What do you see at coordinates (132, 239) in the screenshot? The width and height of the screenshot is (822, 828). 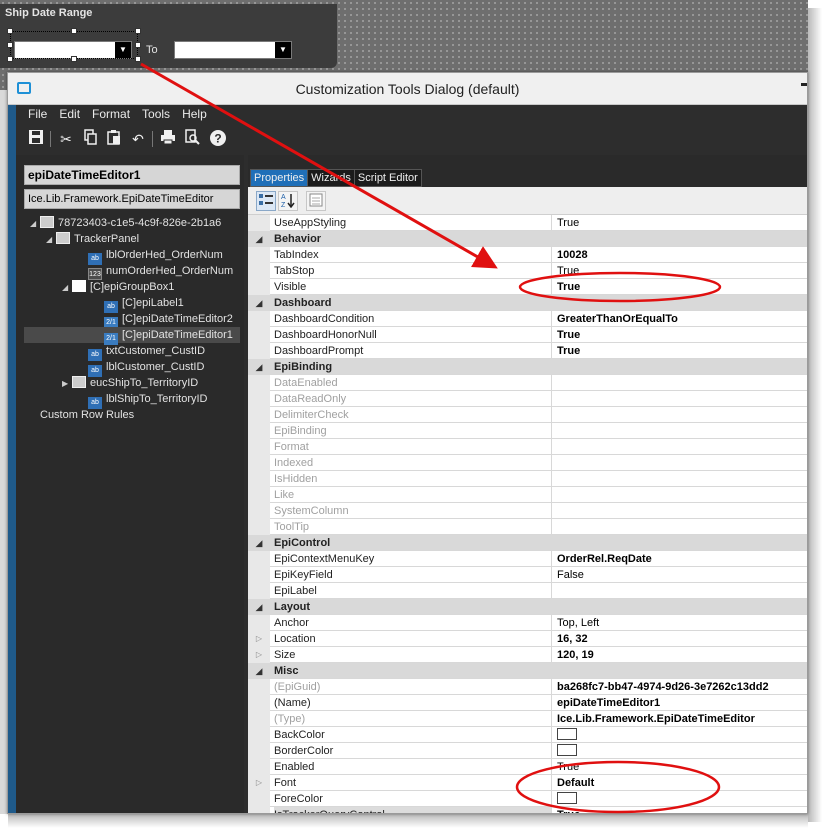 I see `tree-item: ◢ TrackerPanel` at bounding box center [132, 239].